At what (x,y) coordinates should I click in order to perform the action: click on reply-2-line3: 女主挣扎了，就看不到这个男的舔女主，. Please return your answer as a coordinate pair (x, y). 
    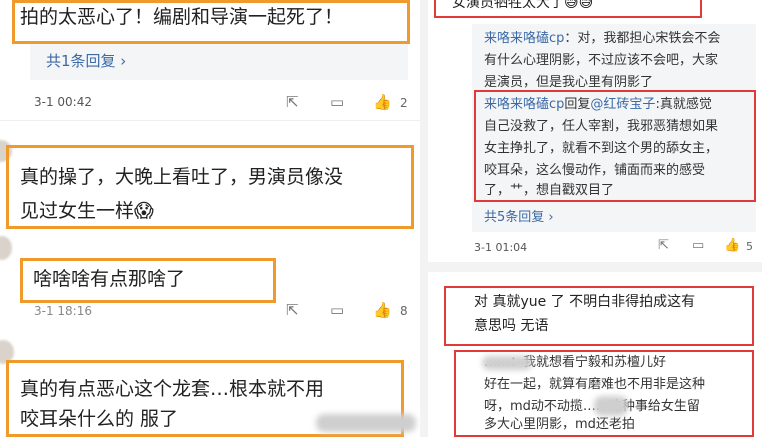
    Looking at the image, I should click on (601, 148).